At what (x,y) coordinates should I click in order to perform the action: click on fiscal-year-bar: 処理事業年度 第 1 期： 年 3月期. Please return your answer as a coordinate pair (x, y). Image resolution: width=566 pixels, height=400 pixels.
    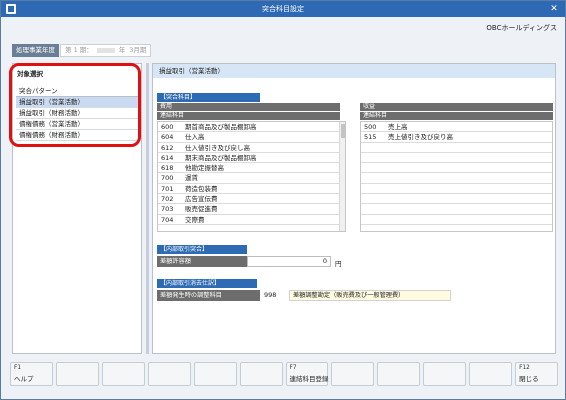
    Looking at the image, I should click on (82, 50).